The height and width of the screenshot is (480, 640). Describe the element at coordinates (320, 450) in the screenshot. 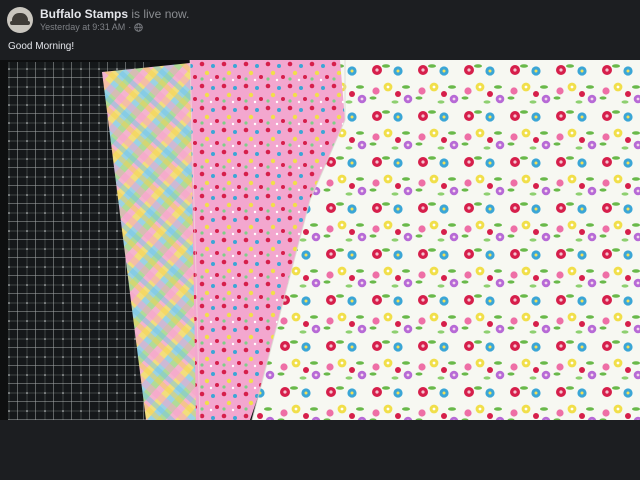

I see `post-footer` at that location.